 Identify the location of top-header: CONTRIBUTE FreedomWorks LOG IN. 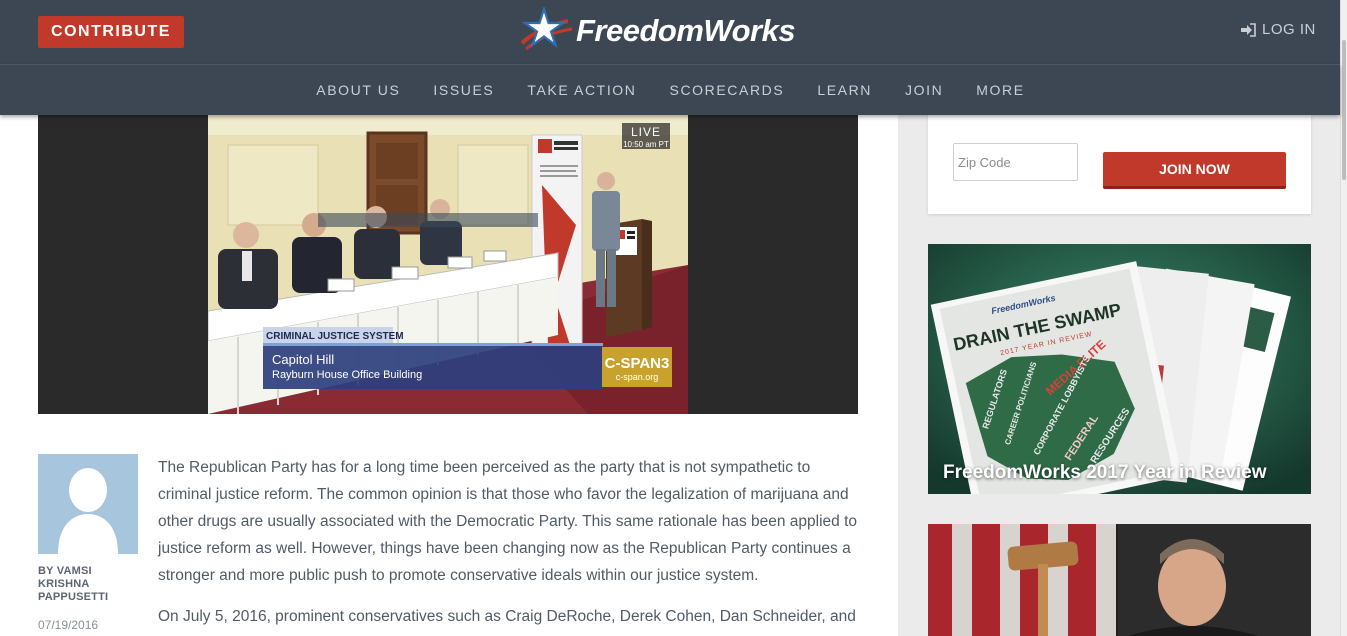
(670, 32).